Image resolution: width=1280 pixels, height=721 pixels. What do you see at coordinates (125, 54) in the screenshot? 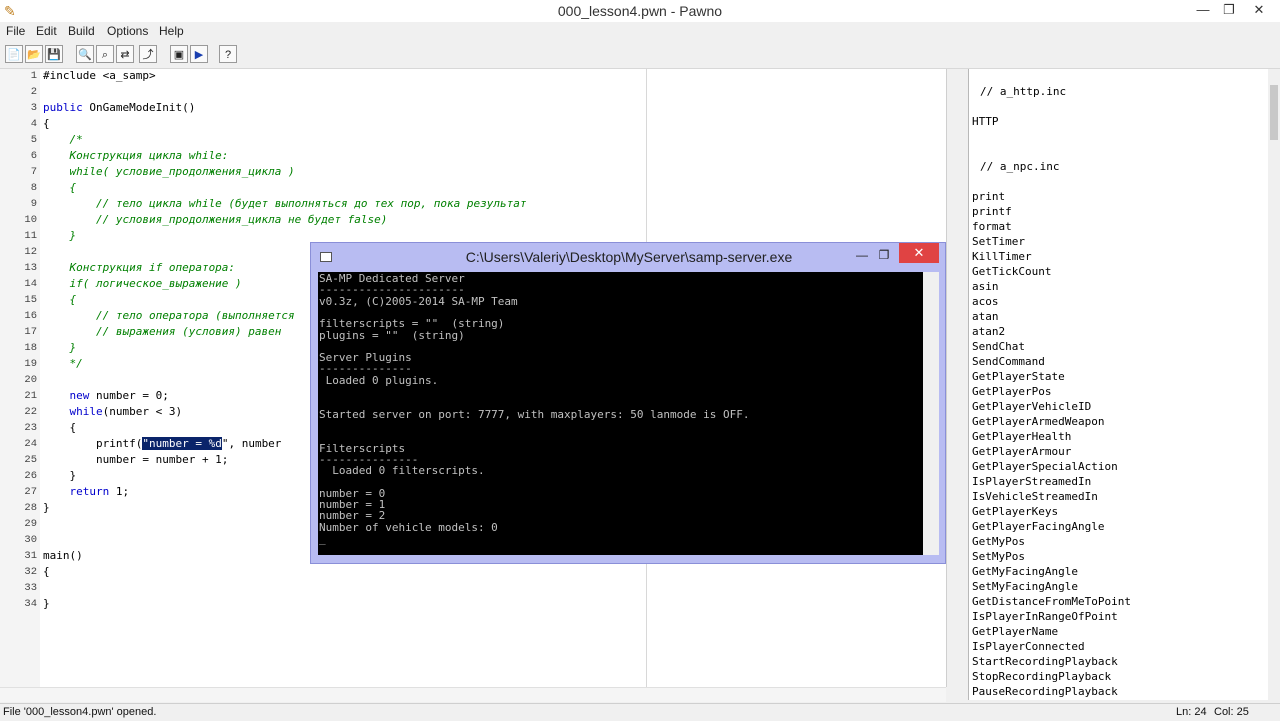
I see `replace-button: ⇄` at bounding box center [125, 54].